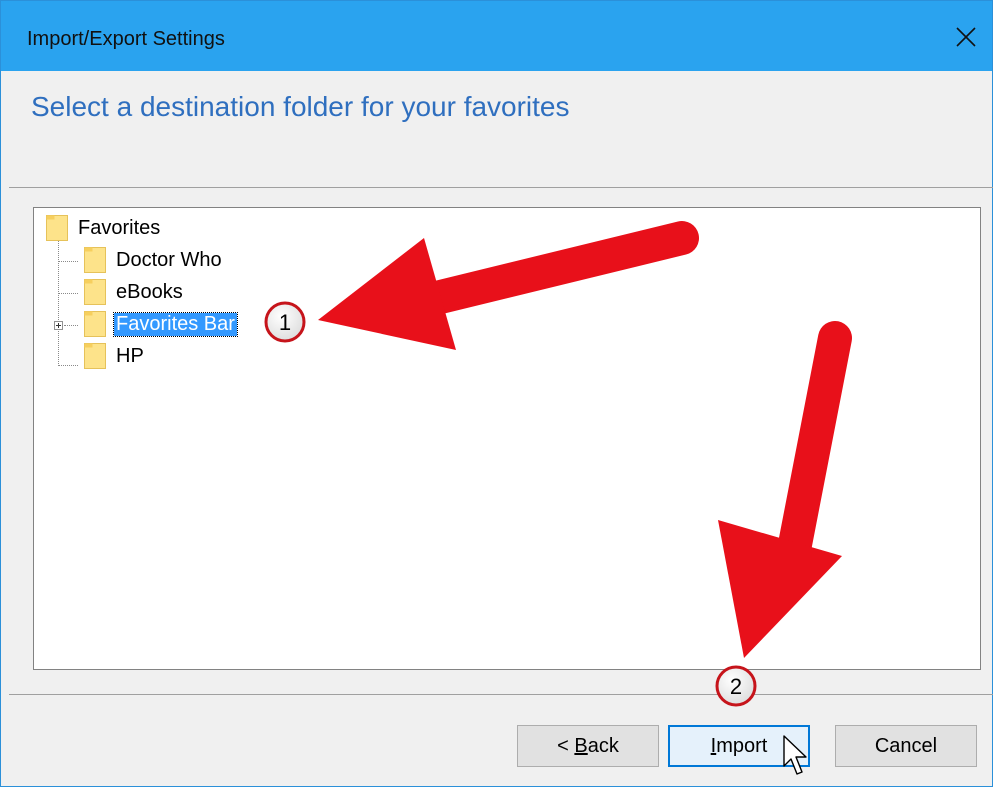 The width and height of the screenshot is (993, 787). I want to click on footer-divider, so click(501, 694).